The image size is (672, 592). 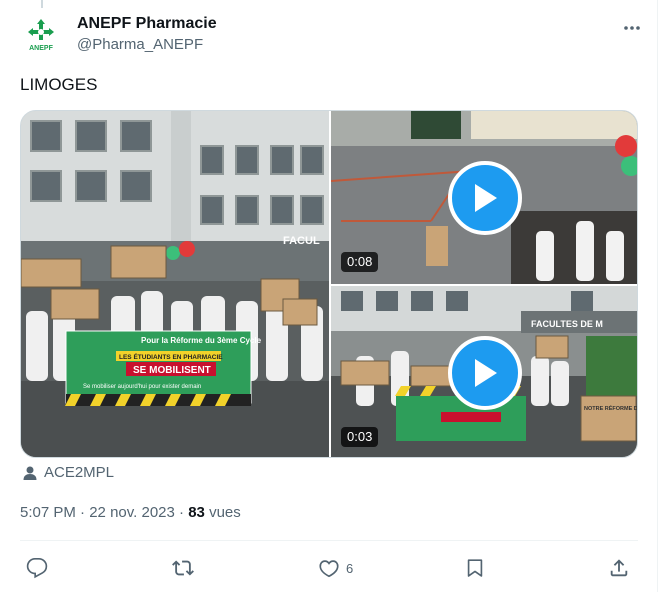 What do you see at coordinates (183, 568) in the screenshot?
I see `retweet-icon` at bounding box center [183, 568].